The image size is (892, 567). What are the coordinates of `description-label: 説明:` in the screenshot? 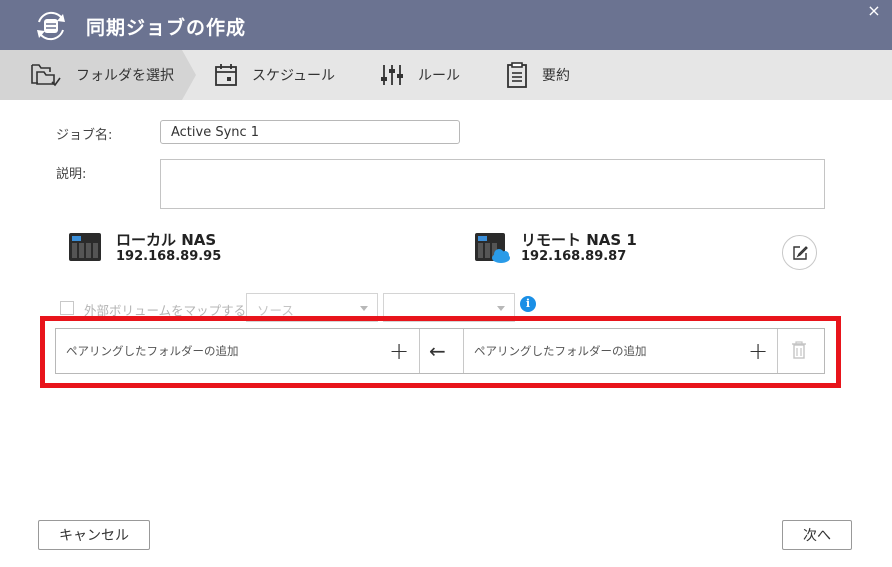 It's located at (71, 174).